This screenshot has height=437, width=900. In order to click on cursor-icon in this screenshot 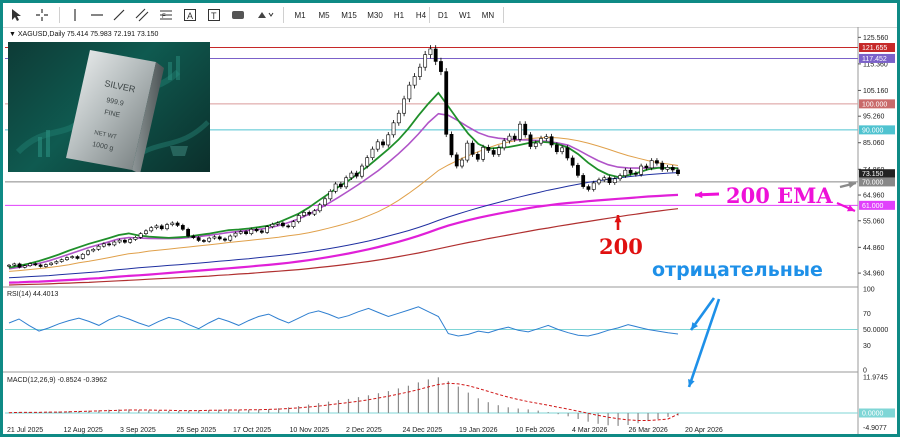, I will do `click(16, 15)`.